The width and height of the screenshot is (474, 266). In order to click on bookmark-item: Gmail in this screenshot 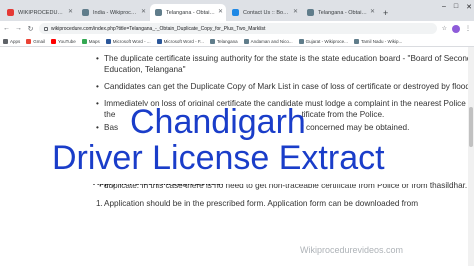, I will do `click(36, 41)`.